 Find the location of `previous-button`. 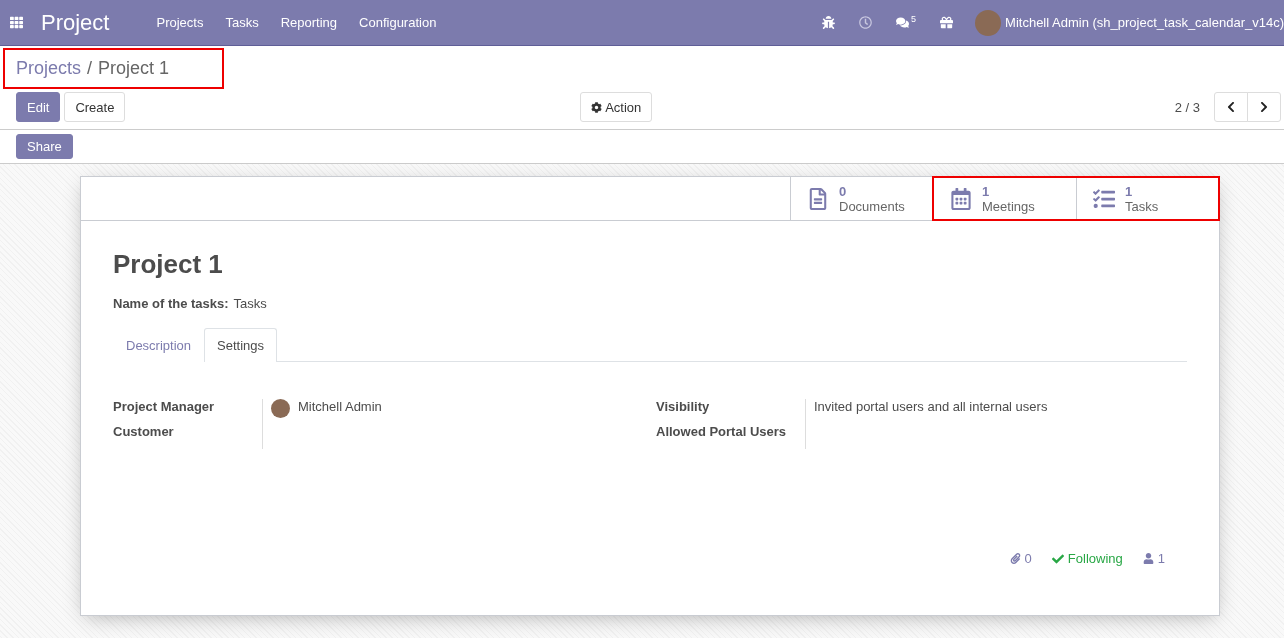

previous-button is located at coordinates (1231, 107).